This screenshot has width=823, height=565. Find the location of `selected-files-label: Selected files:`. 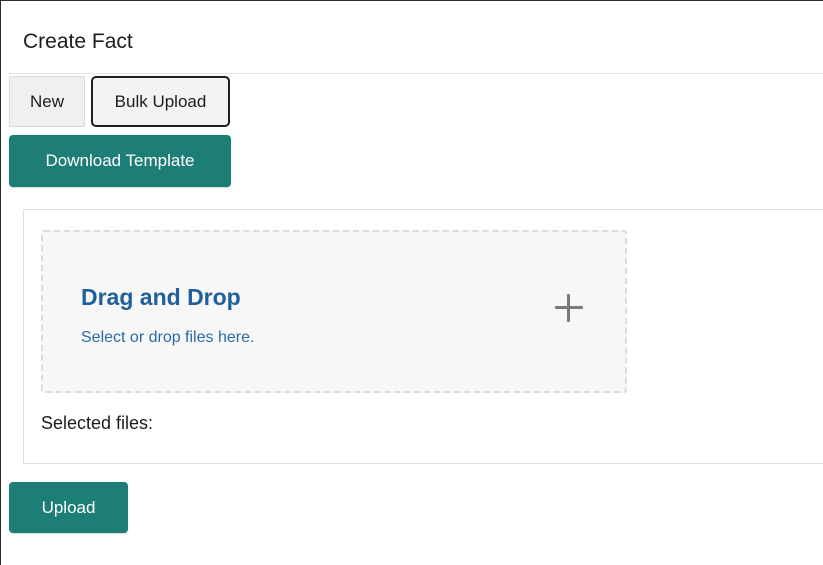

selected-files-label: Selected files: is located at coordinates (97, 423).